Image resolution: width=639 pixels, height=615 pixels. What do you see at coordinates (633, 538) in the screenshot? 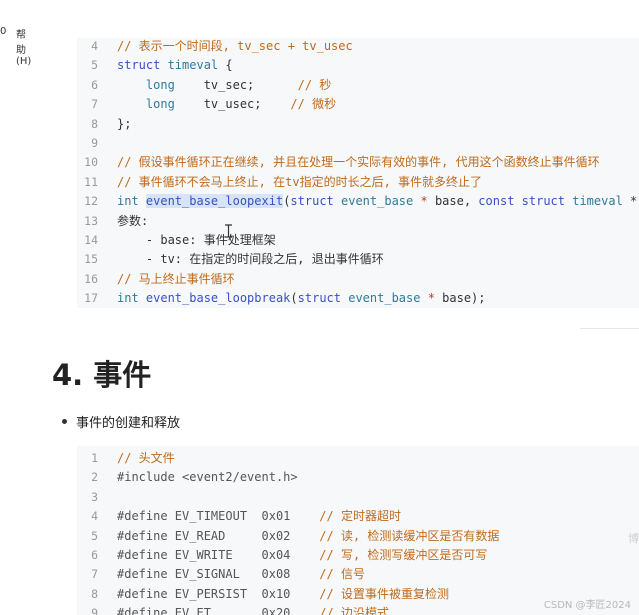
I see `side-tooltip-fragment: 博` at bounding box center [633, 538].